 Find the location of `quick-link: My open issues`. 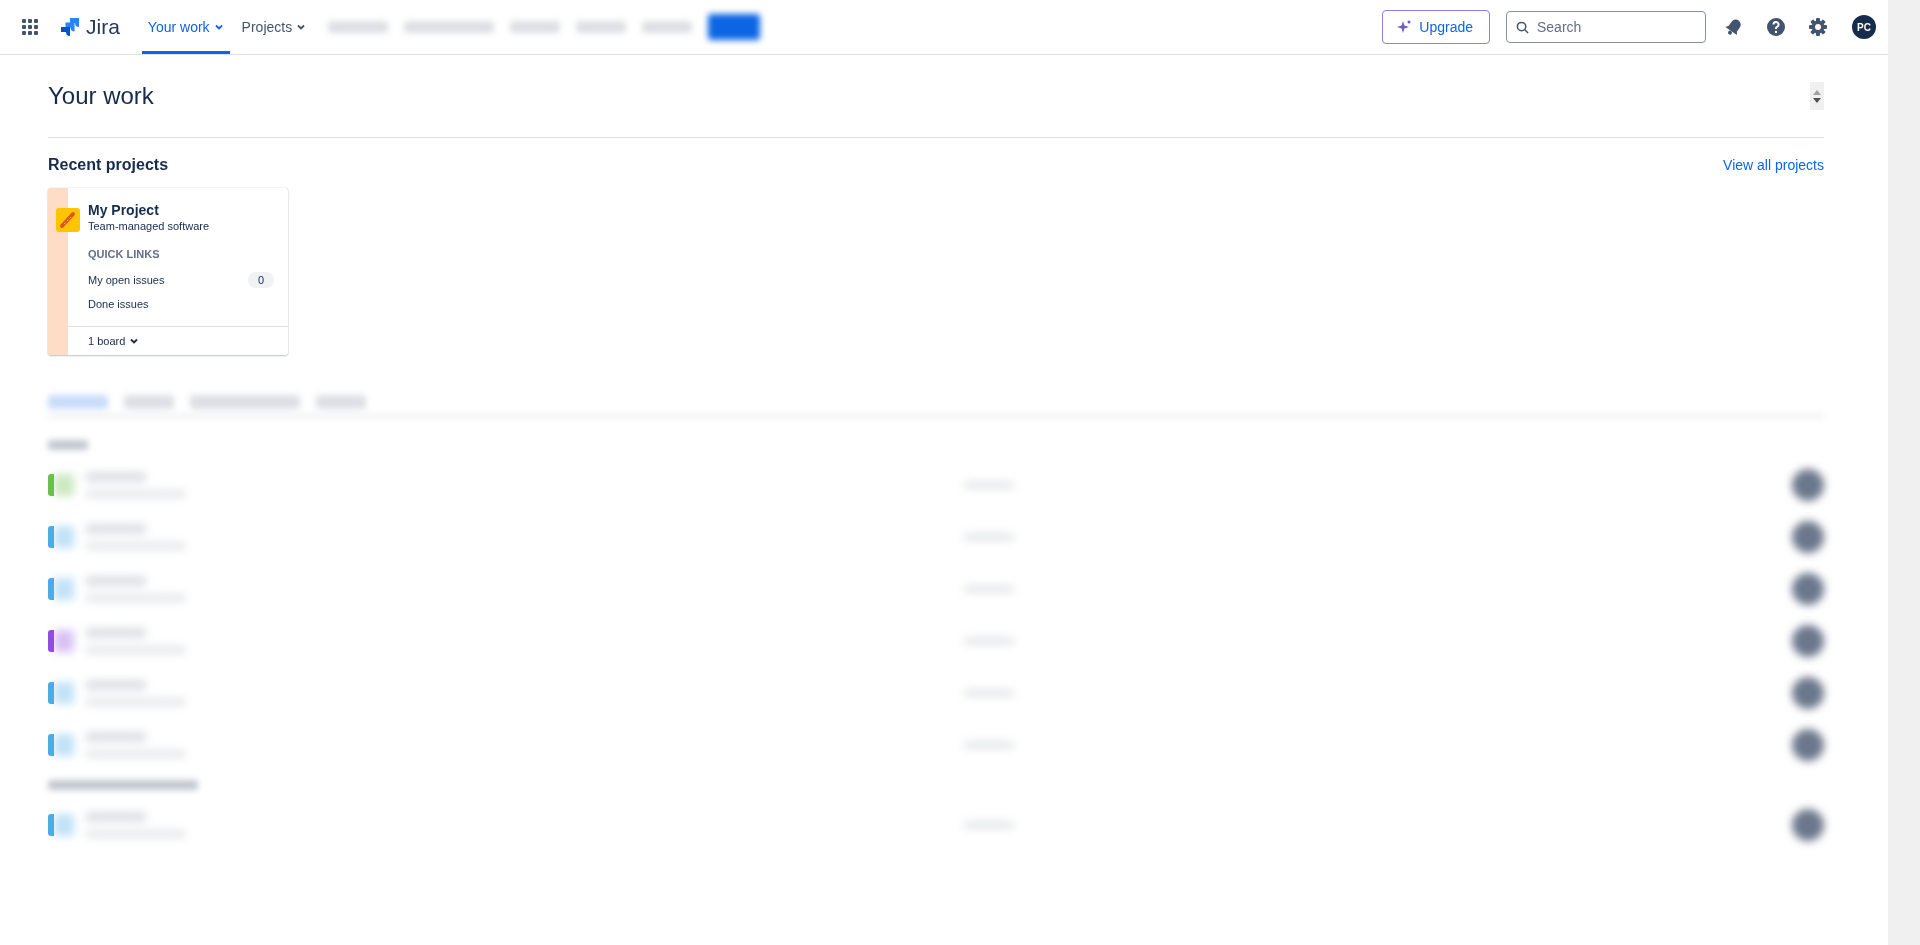

quick-link: My open issues is located at coordinates (126, 280).